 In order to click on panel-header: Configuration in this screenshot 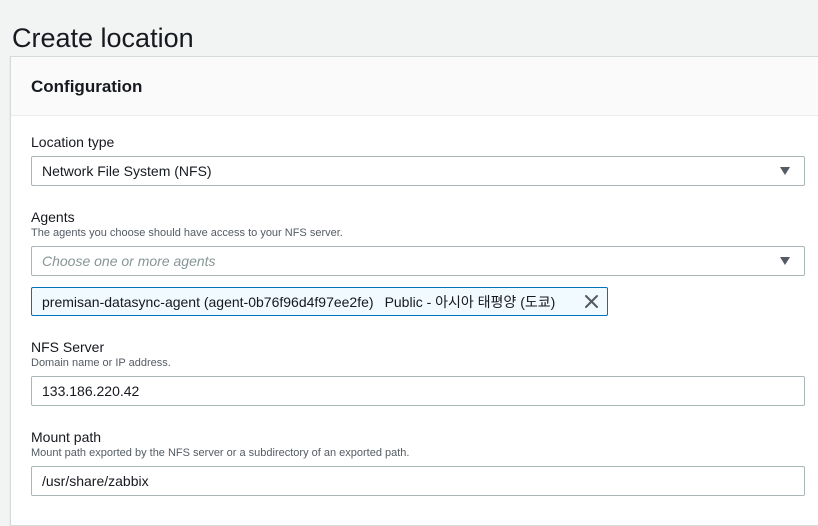, I will do `click(414, 86)`.